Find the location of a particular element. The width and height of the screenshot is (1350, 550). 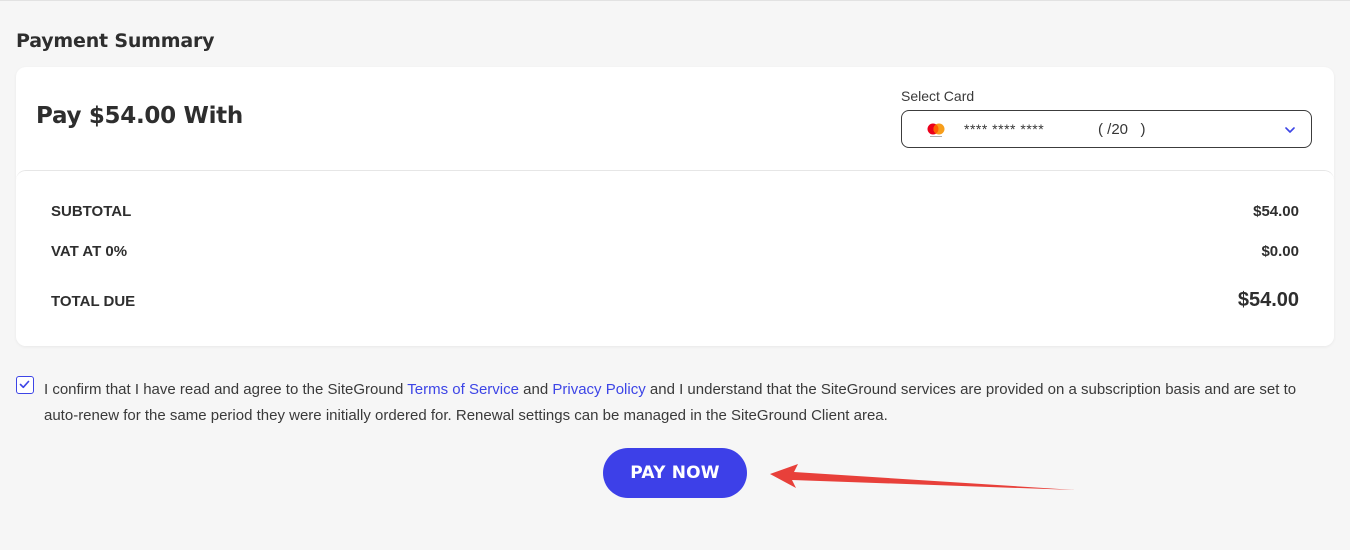

annotation-arrow-icon is located at coordinates (922, 477).